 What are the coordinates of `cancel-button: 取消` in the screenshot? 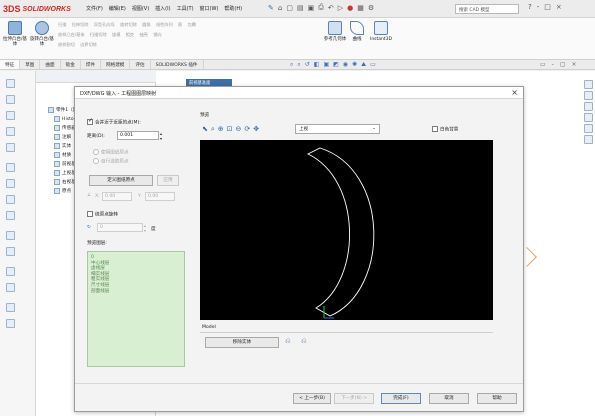 It's located at (449, 398).